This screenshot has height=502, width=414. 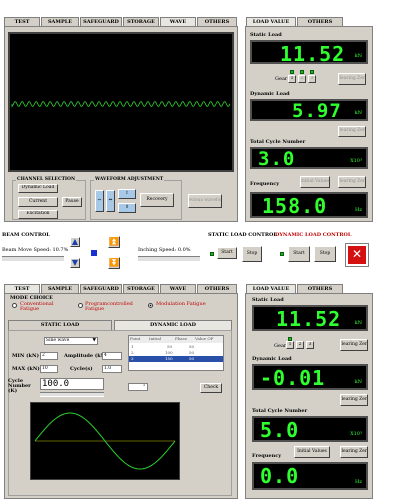 What do you see at coordinates (295, 206) in the screenshot?
I see `frequency-value: 158.0` at bounding box center [295, 206].